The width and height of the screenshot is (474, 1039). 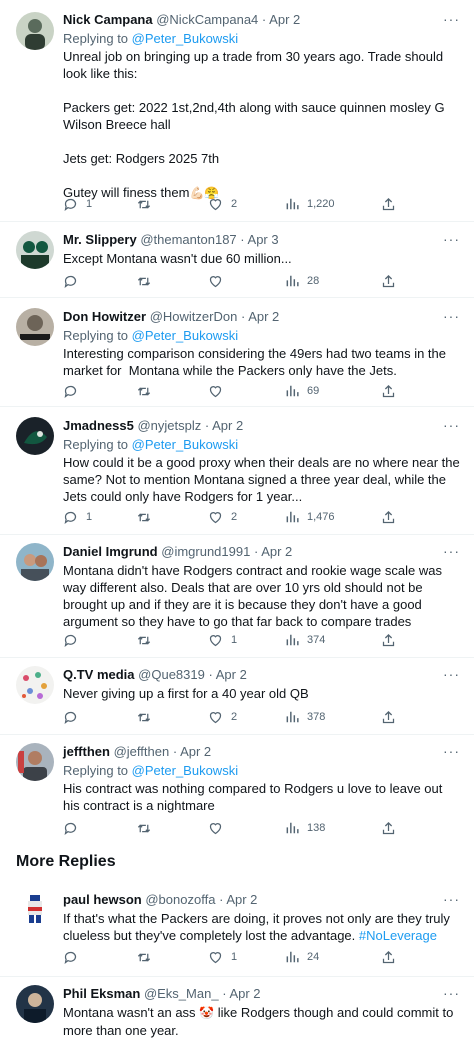 What do you see at coordinates (86, 751) in the screenshot?
I see `display-name: jeffthen` at bounding box center [86, 751].